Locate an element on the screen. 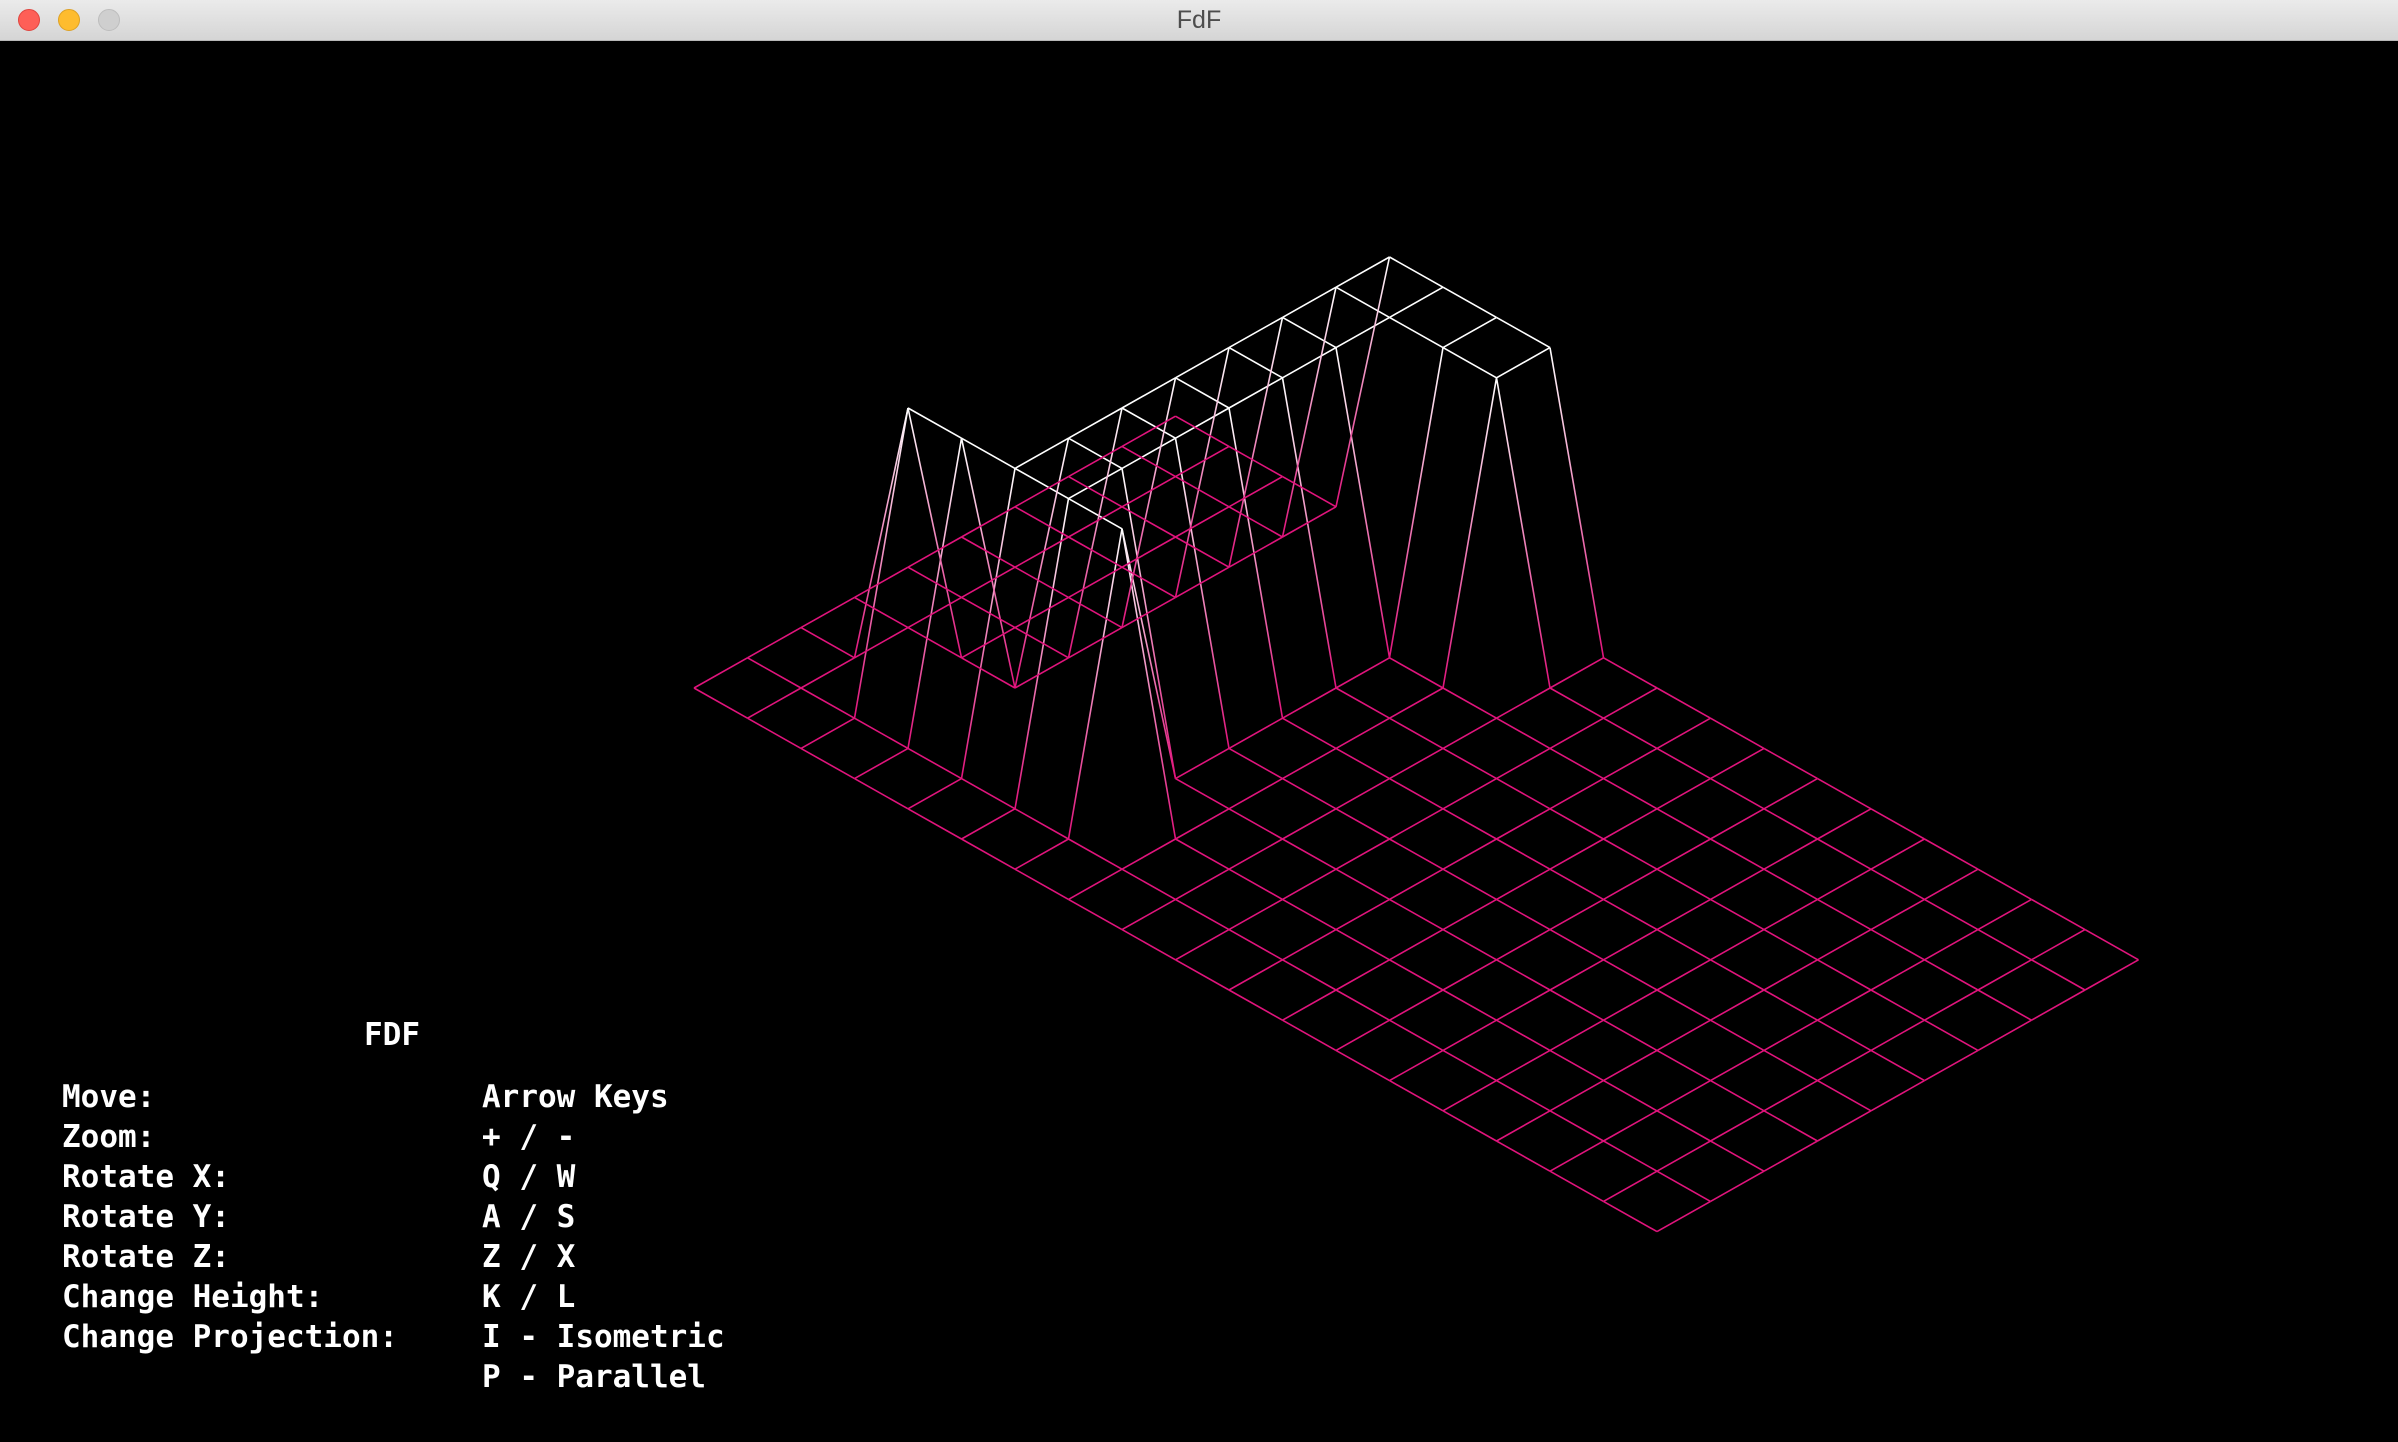 The height and width of the screenshot is (1442, 2398). window-titlebar: FdF is located at coordinates (1199, 20).